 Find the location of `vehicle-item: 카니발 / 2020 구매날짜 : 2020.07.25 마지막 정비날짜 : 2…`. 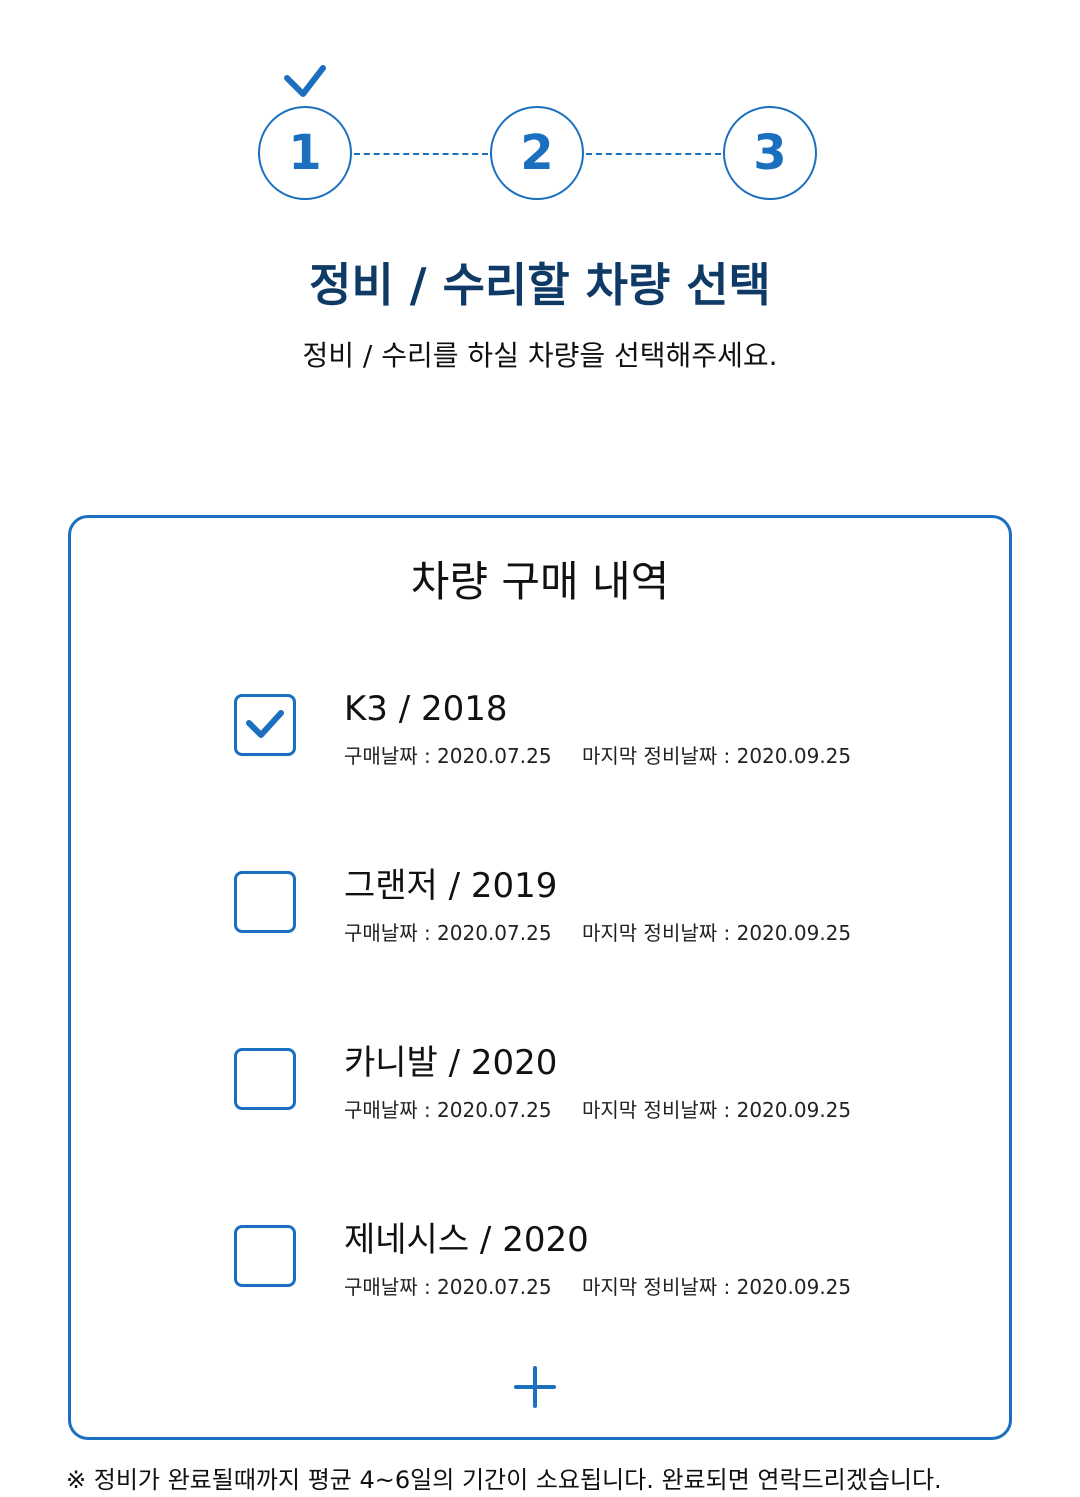

vehicle-item: 카니발 / 2020 구매날짜 : 2020.07.25 마지막 정비날짜 : 2… is located at coordinates (552, 1090).